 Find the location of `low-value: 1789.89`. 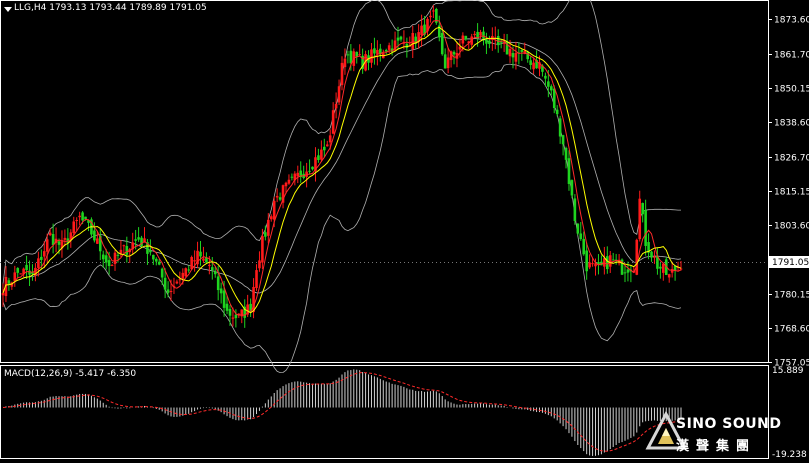

low-value: 1789.89 is located at coordinates (148, 8).